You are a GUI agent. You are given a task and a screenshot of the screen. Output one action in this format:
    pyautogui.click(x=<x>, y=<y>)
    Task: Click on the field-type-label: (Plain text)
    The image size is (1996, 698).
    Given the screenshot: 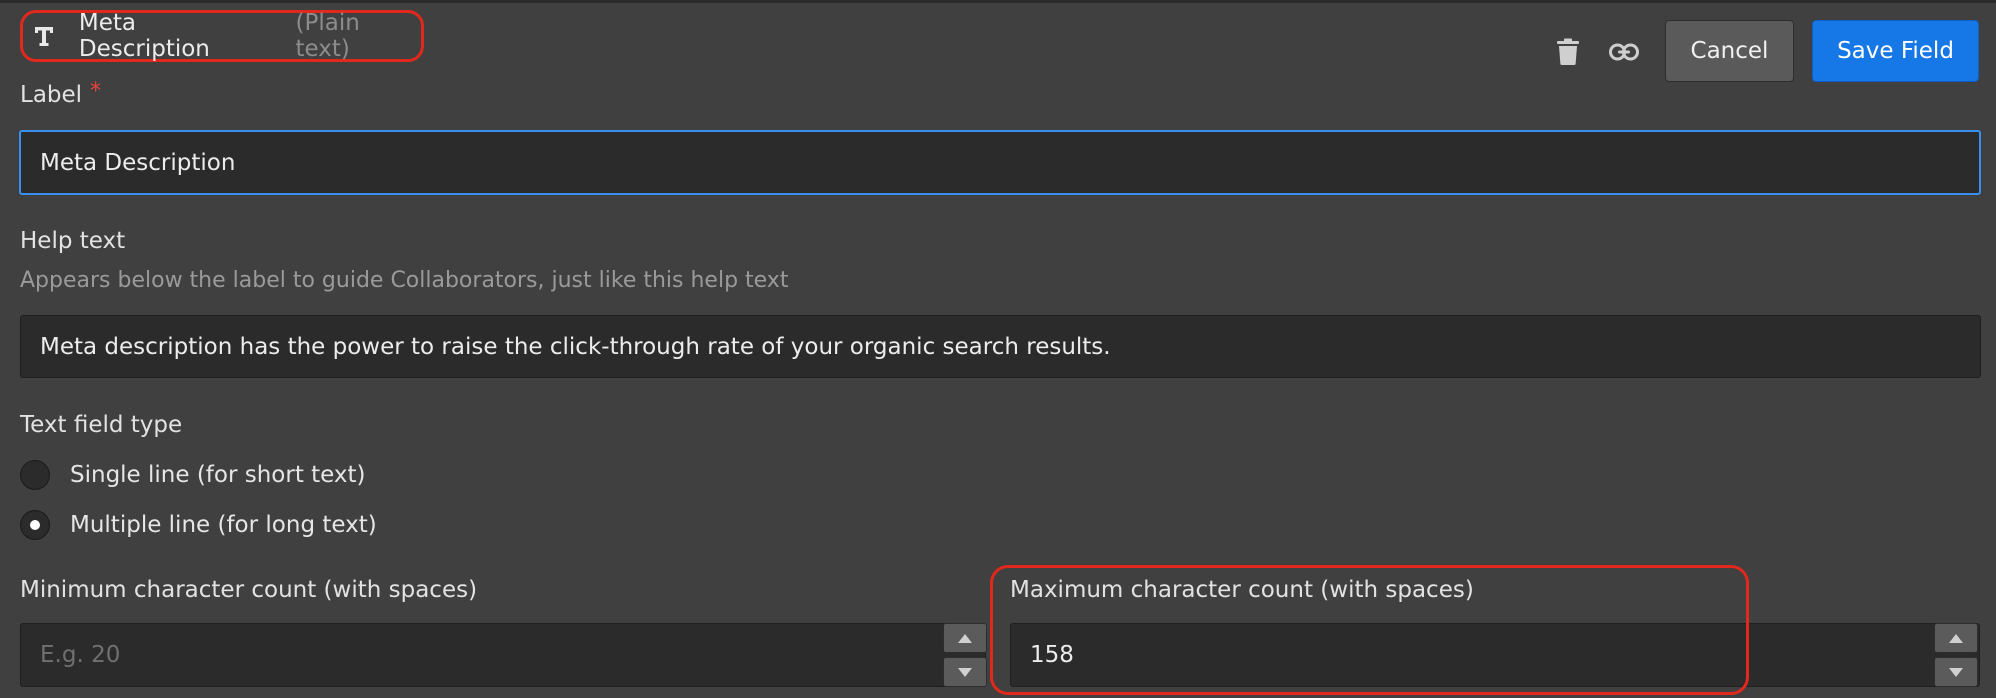 What is the action you would take?
    pyautogui.click(x=327, y=36)
    